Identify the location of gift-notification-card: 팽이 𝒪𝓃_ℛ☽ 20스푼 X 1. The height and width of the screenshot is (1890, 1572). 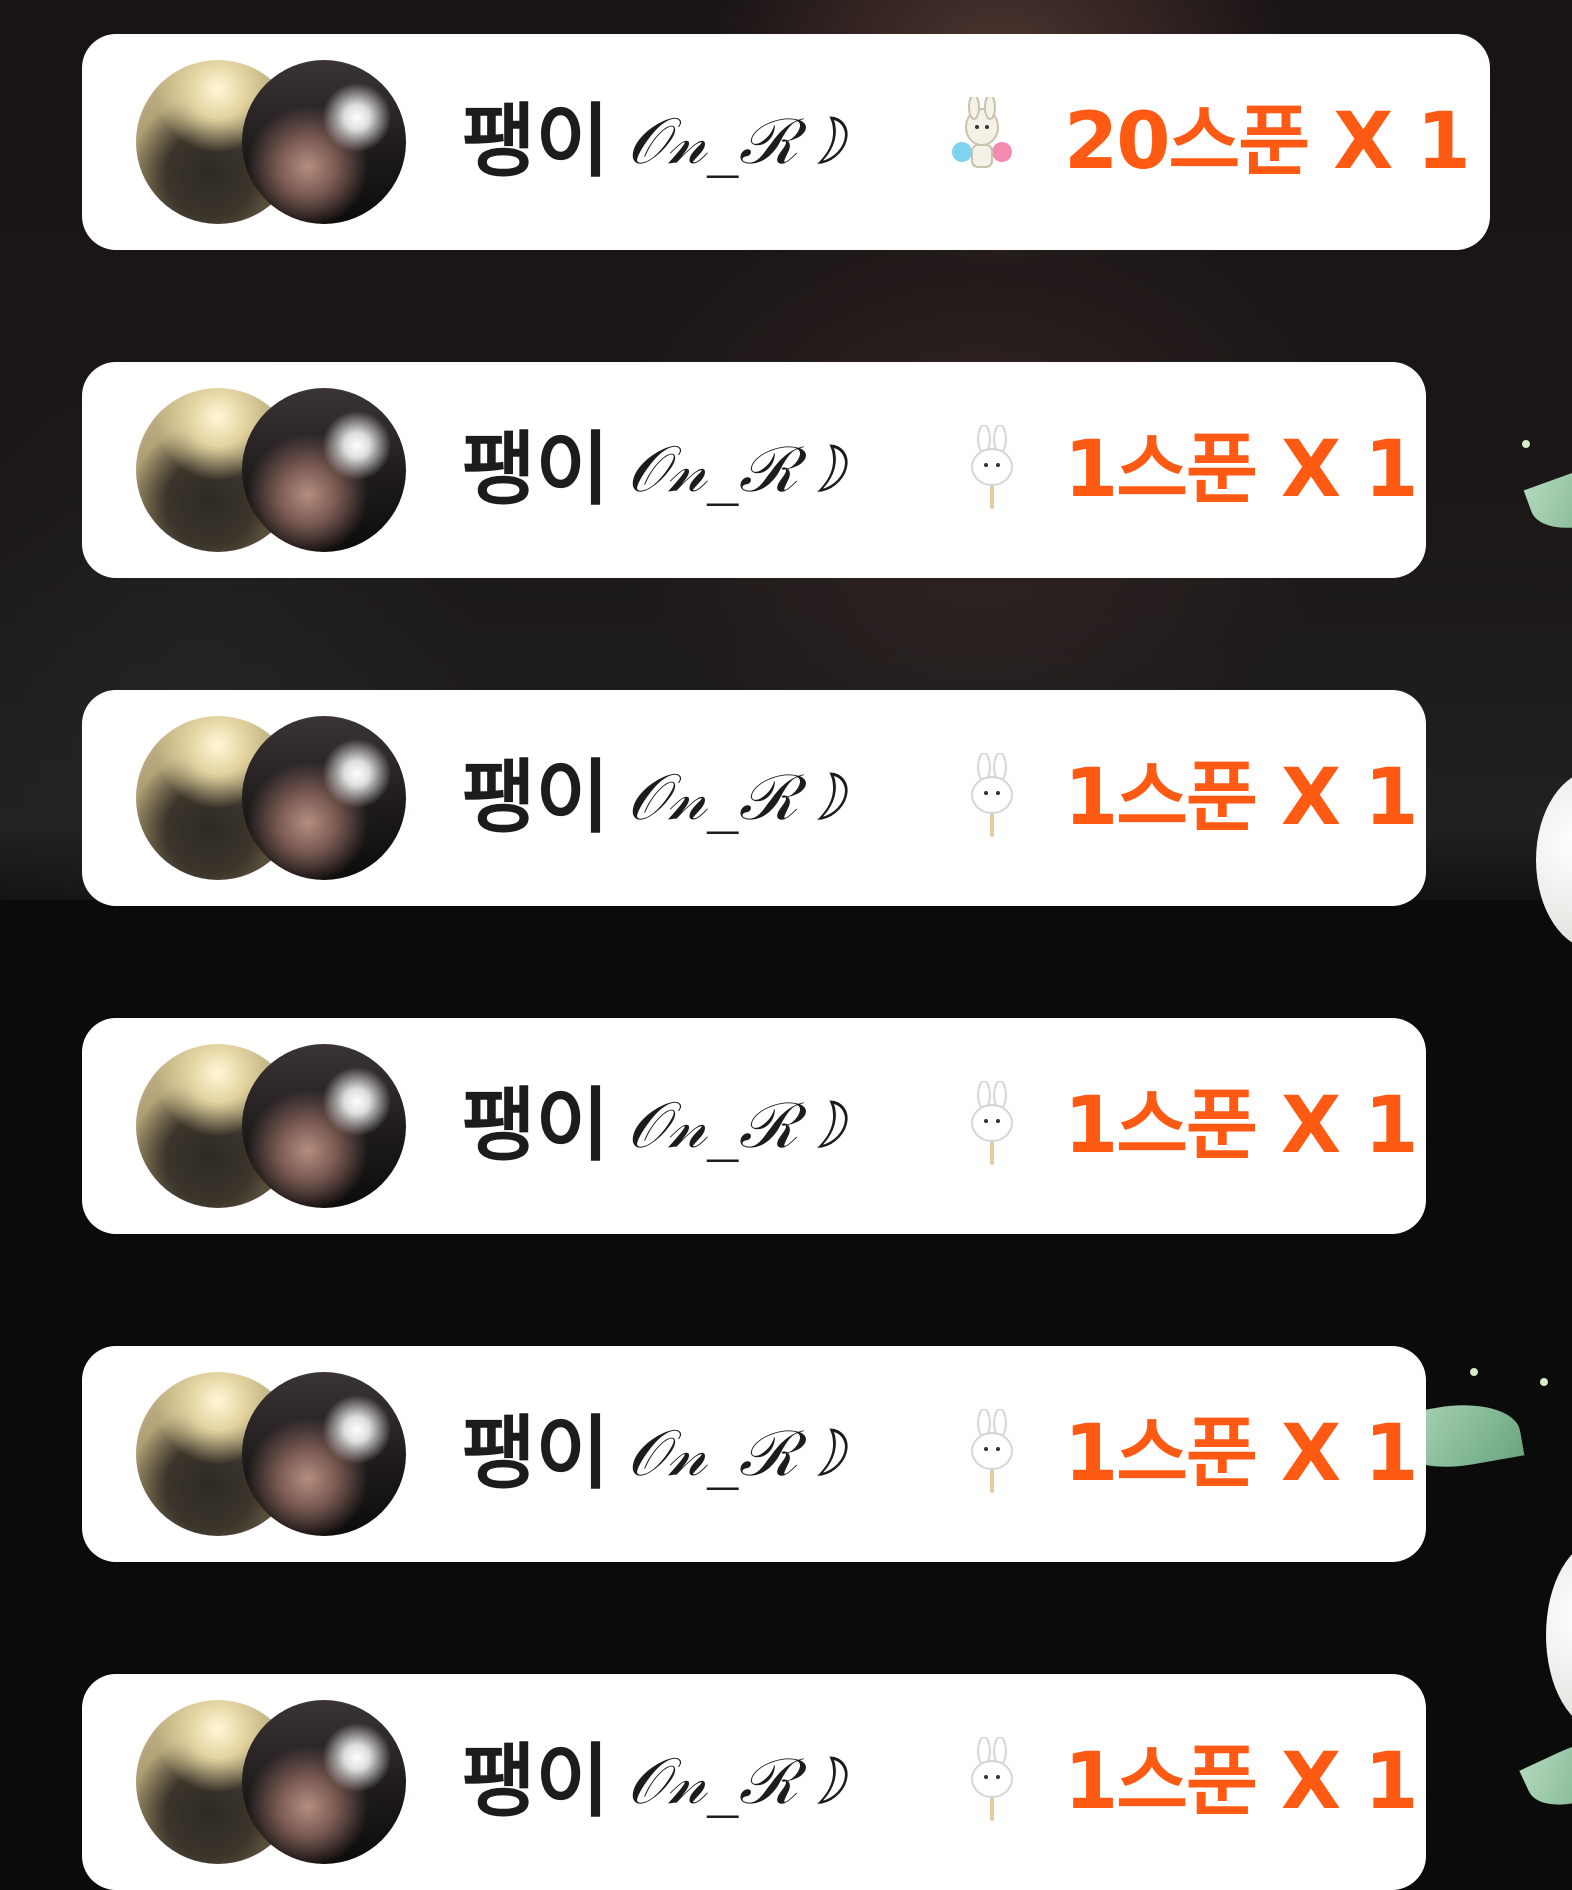
(786, 142).